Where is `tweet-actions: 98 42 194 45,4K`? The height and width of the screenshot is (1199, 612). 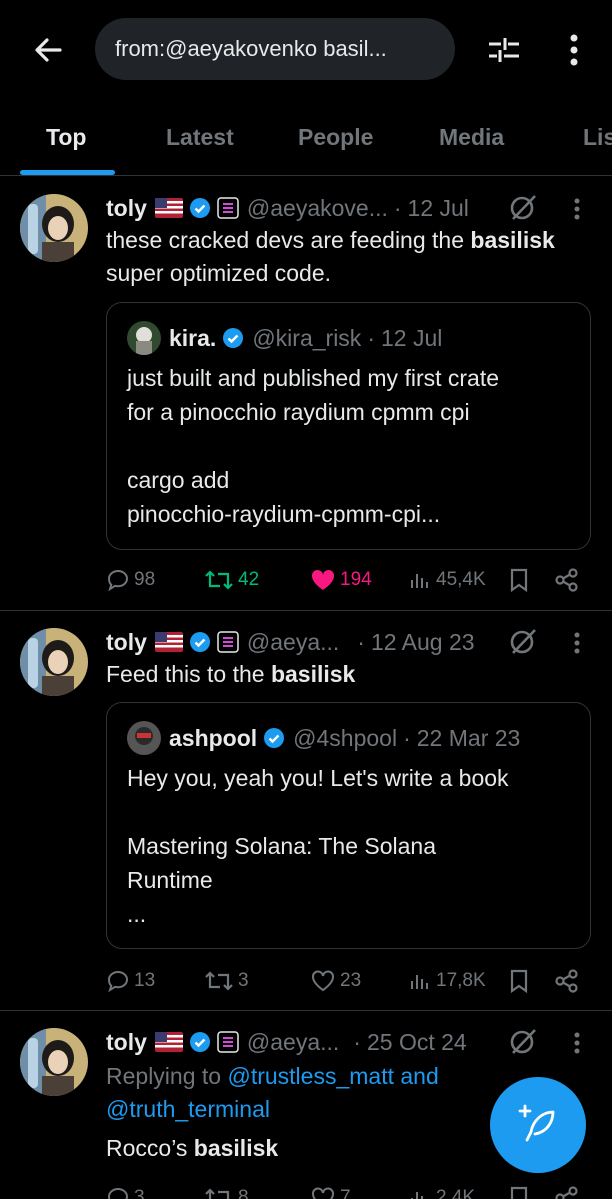
tweet-actions: 98 42 194 45,4K is located at coordinates (346, 580).